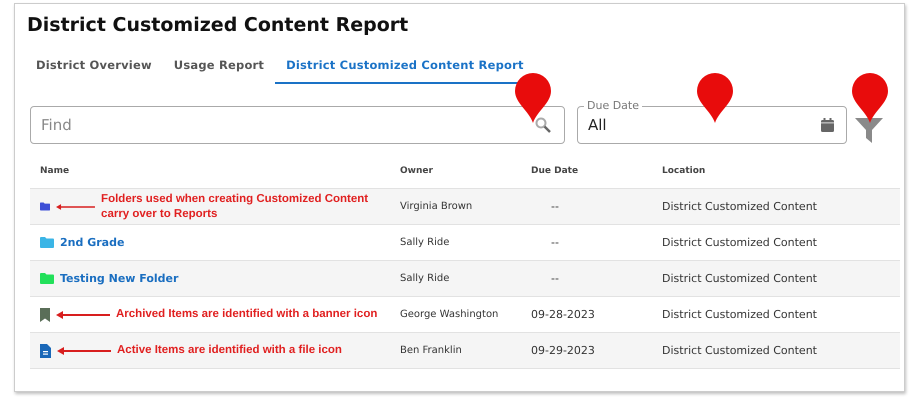 This screenshot has height=400, width=909. What do you see at coordinates (598, 125) in the screenshot?
I see `field-value: All` at bounding box center [598, 125].